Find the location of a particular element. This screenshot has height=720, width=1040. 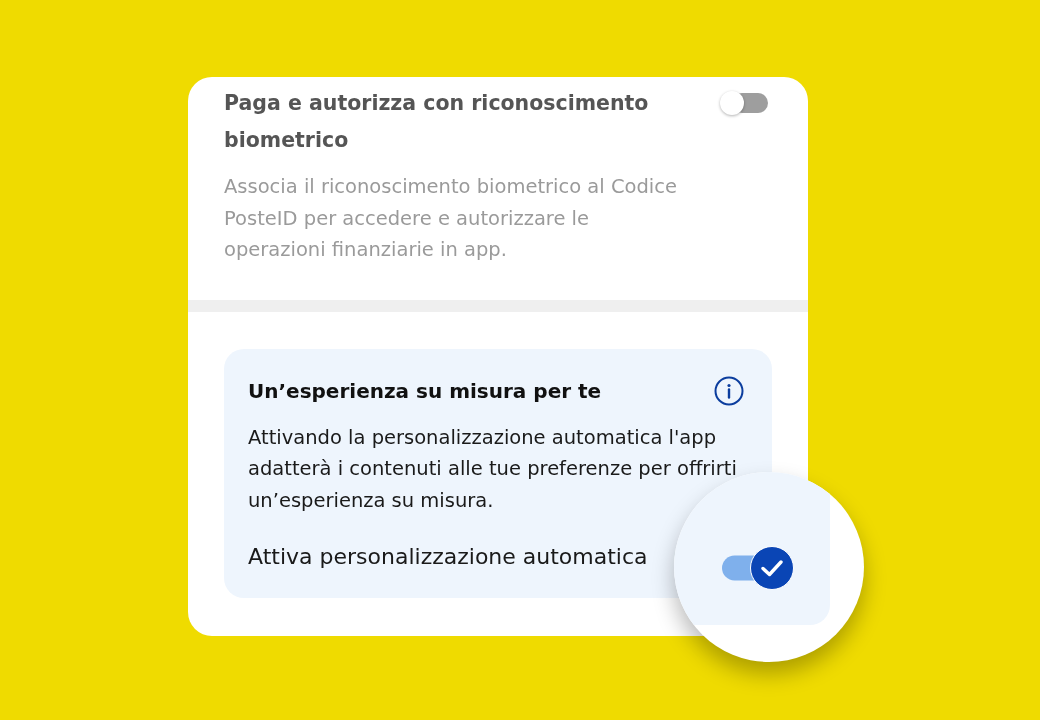

info-icon is located at coordinates (729, 390).